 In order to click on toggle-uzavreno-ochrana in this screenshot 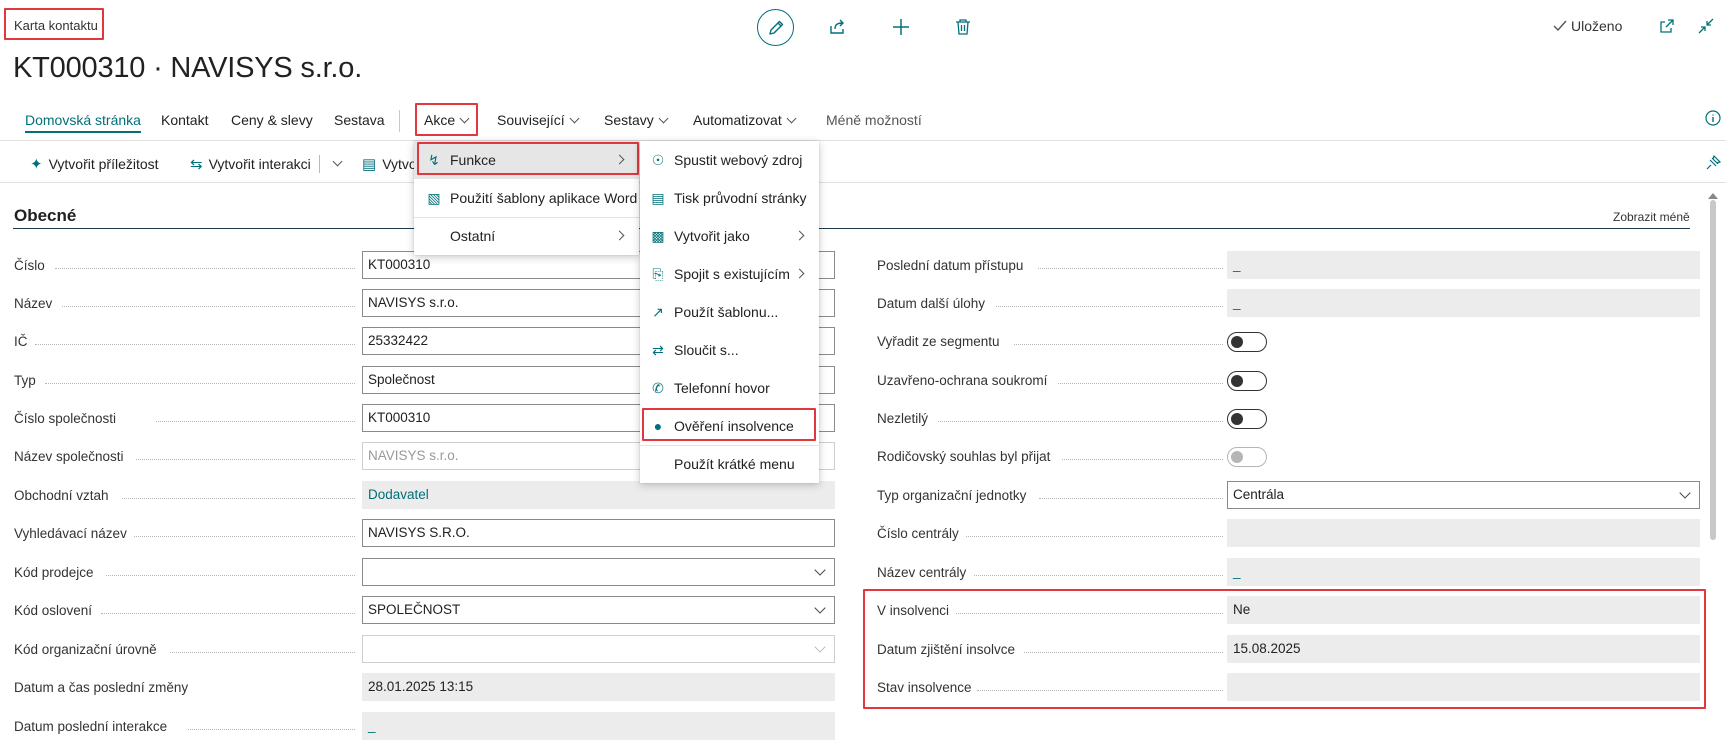, I will do `click(1247, 381)`.